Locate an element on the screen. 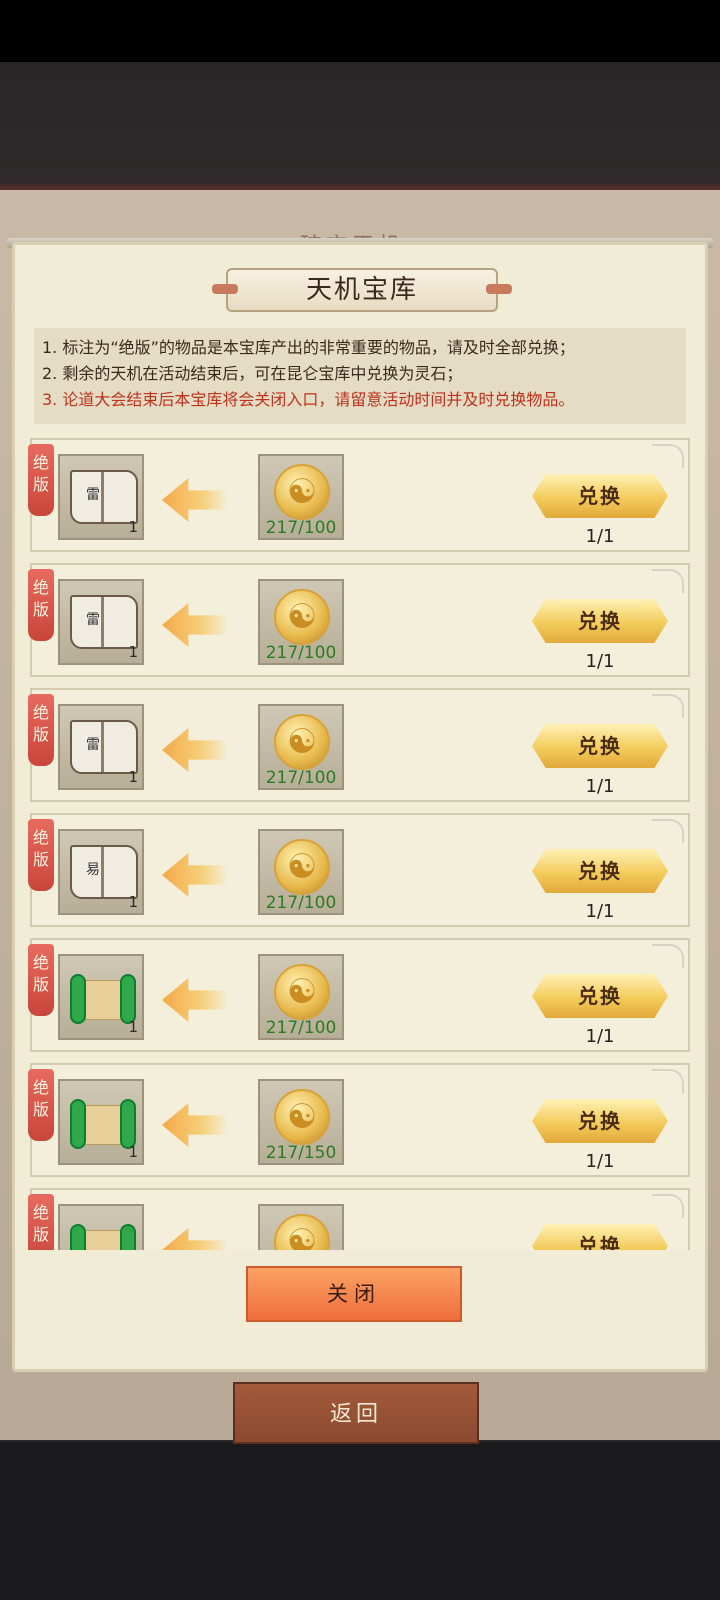 This screenshot has height=1600, width=720. exchange-row: 绝版易1217/100兑换1/1 is located at coordinates (359, 870).